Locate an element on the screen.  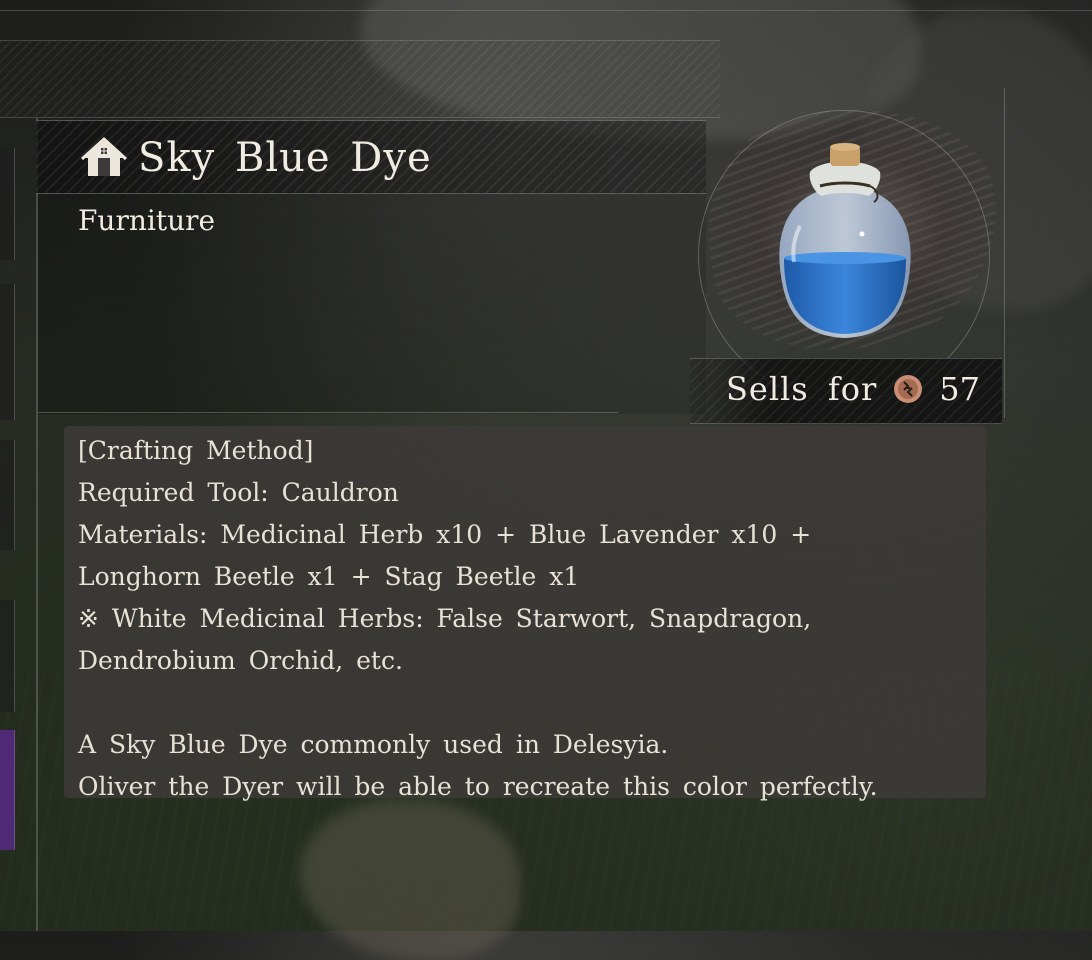
item-title-row: Sky Blue Dye is located at coordinates (256, 158).